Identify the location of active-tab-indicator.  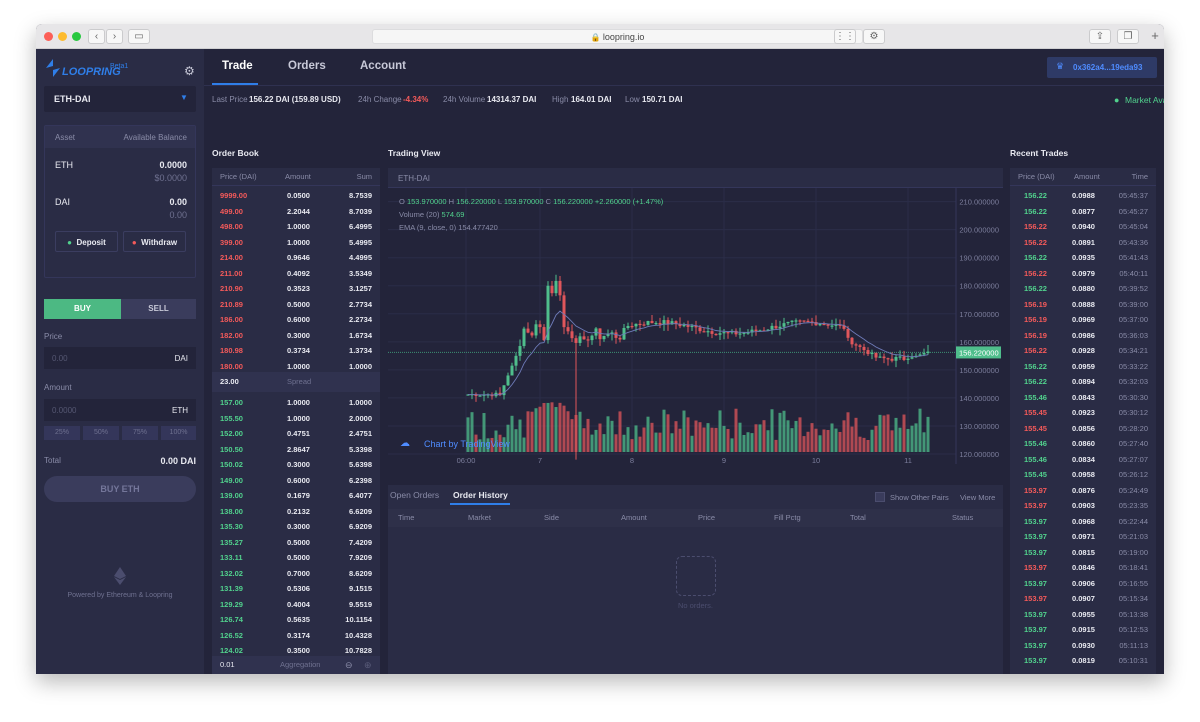
(235, 84).